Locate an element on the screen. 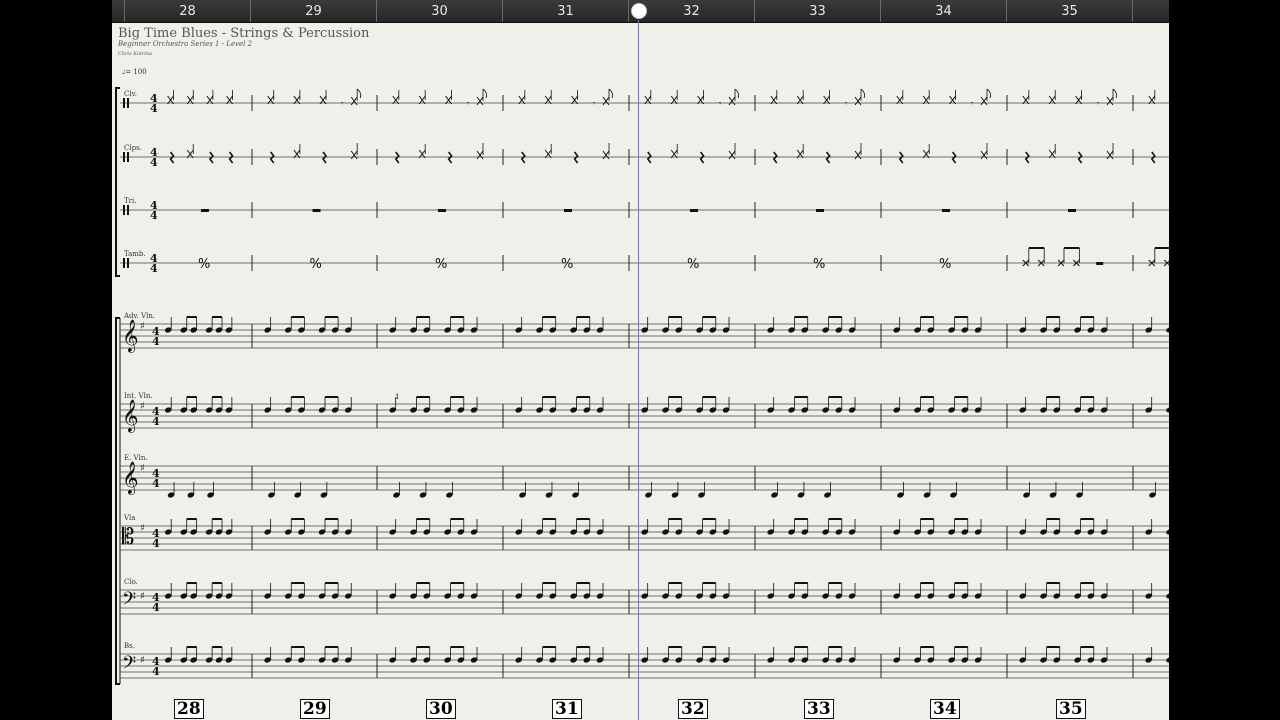  measure-number-29: 29 is located at coordinates (315, 709).